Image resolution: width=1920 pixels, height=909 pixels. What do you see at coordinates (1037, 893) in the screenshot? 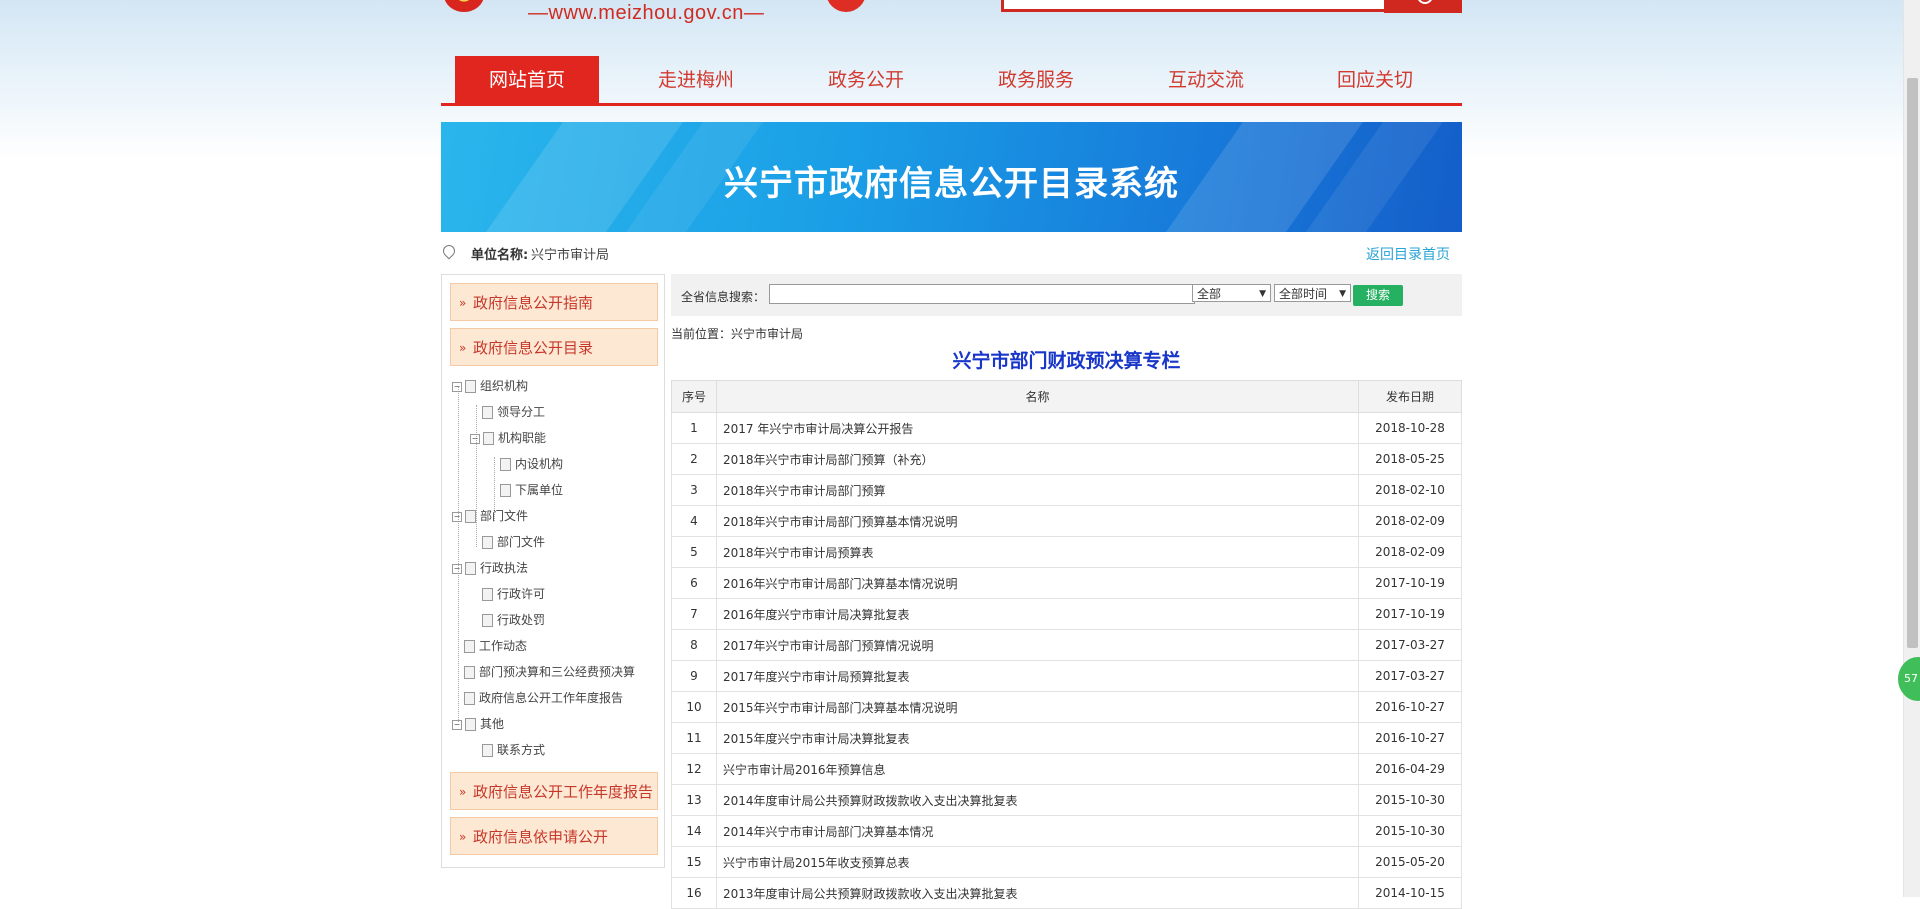
I see `row-title-link: 2013年度审计局公共预算财政拨款收入支出决算批复表` at bounding box center [1037, 893].